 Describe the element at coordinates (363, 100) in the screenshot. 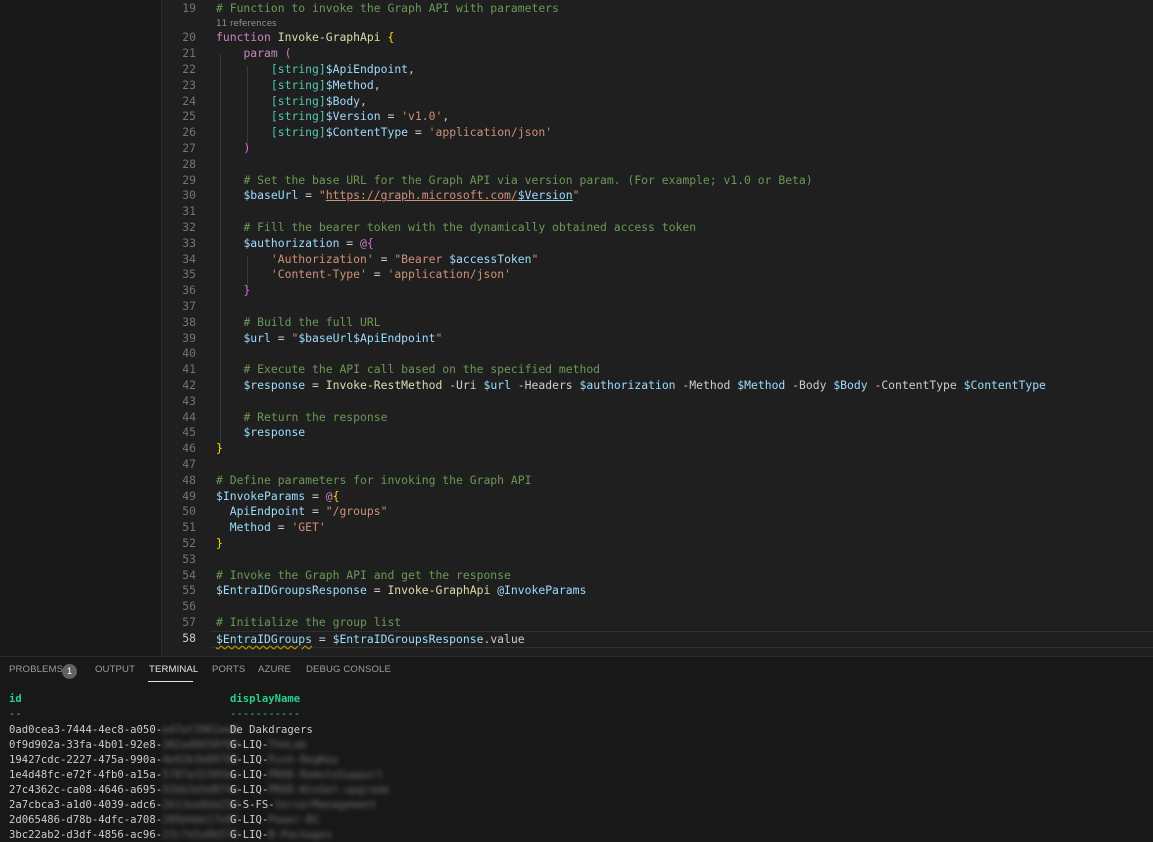

I see `code-token: ,` at that location.